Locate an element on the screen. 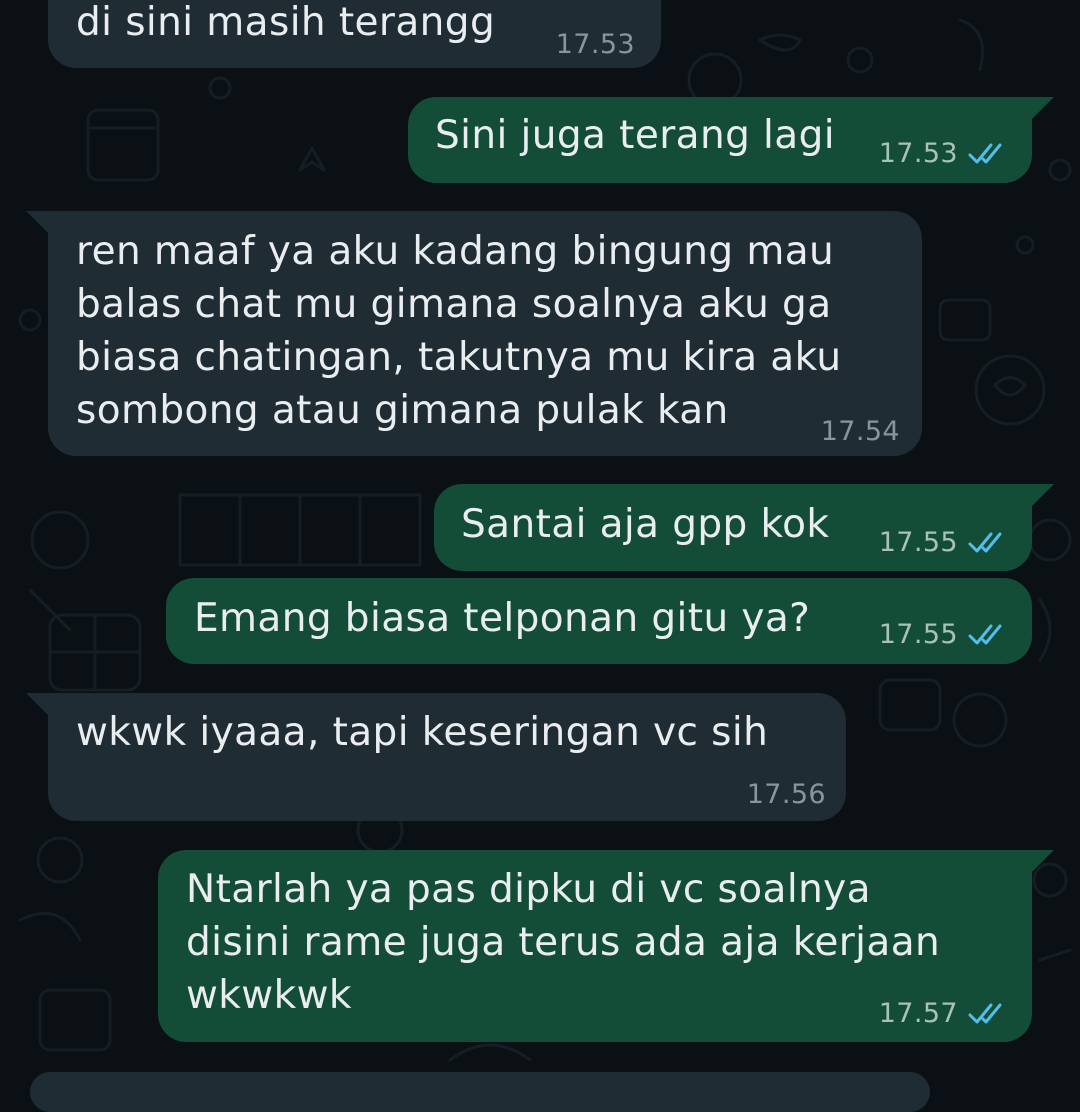  message-meta: 17.56 is located at coordinates (786, 795).